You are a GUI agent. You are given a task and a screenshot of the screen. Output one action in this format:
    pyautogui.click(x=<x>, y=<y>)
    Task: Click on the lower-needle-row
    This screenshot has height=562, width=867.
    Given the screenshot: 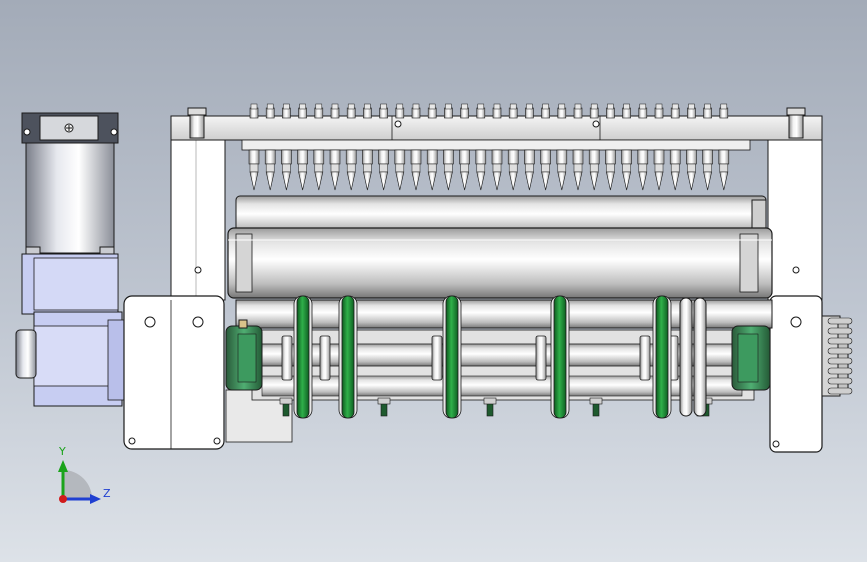 What is the action you would take?
    pyautogui.click(x=489, y=170)
    